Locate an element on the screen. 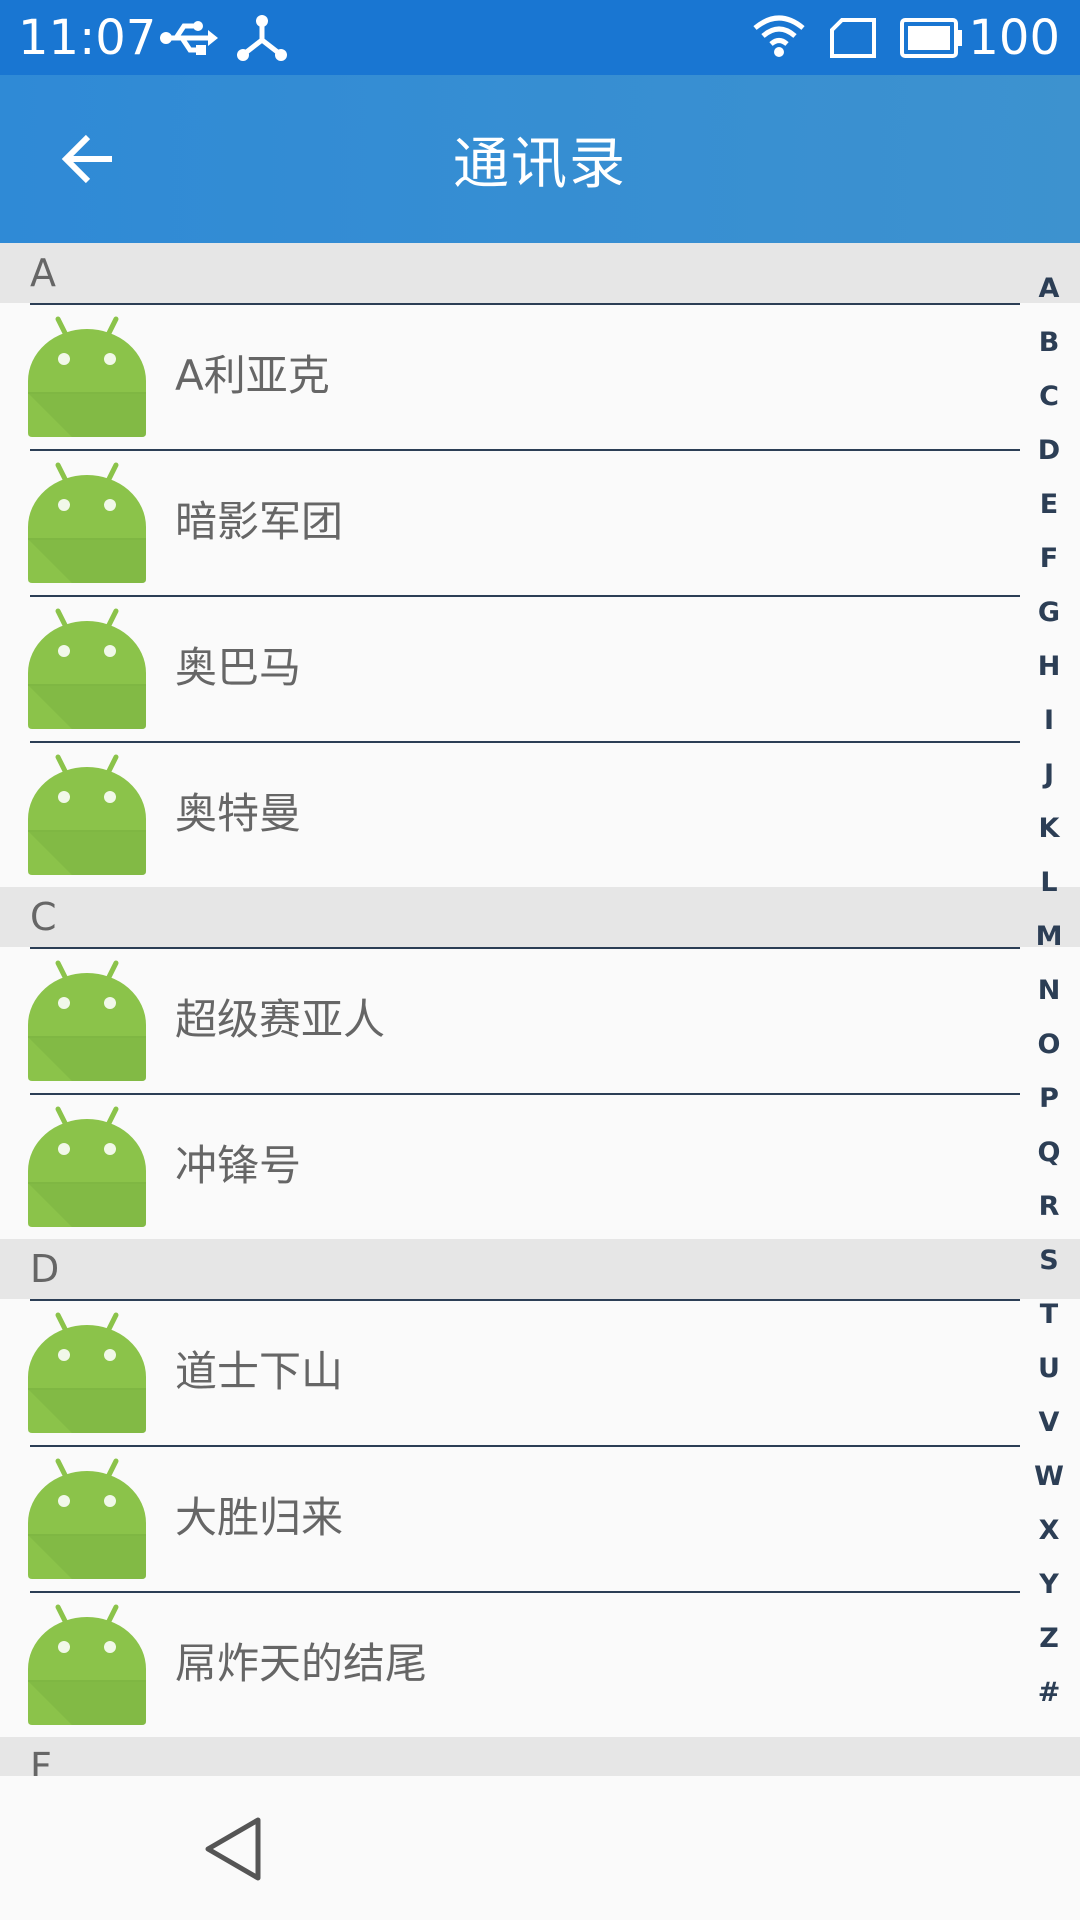  index-letter: O is located at coordinates (1049, 1045).